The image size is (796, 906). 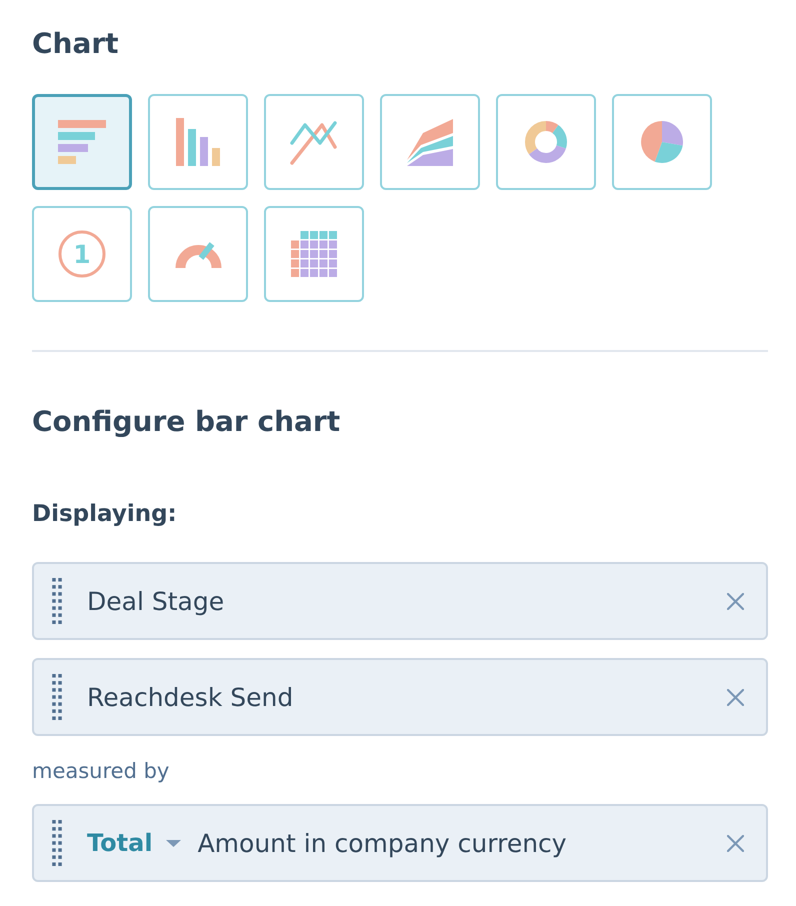 I want to click on measure-row: Total Amount in company currency, so click(x=400, y=843).